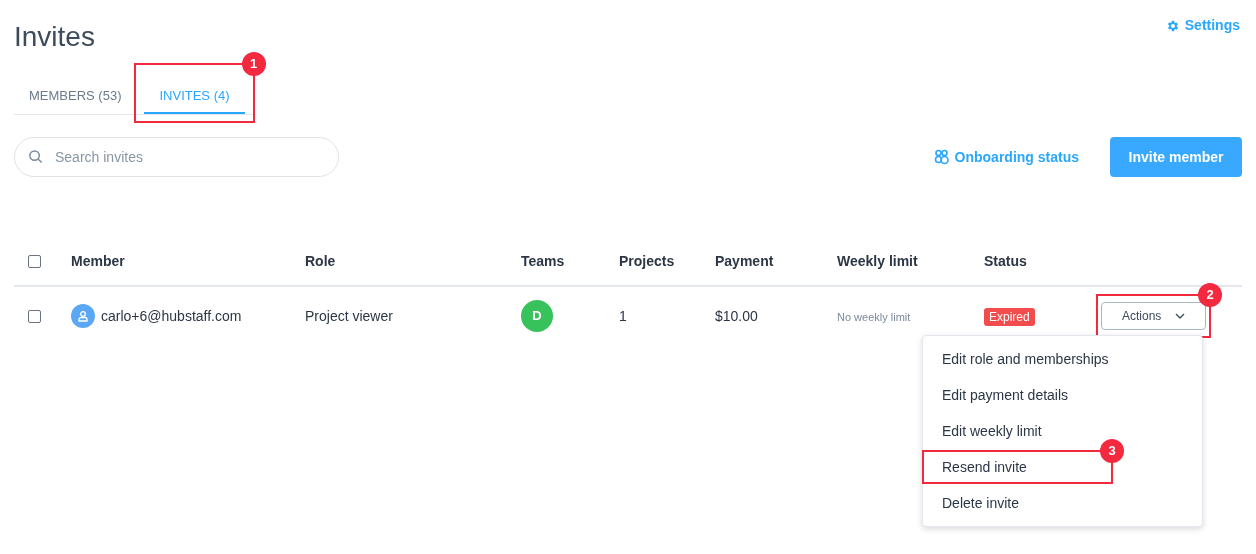  I want to click on tab: MEMBERS (53), so click(75, 97).